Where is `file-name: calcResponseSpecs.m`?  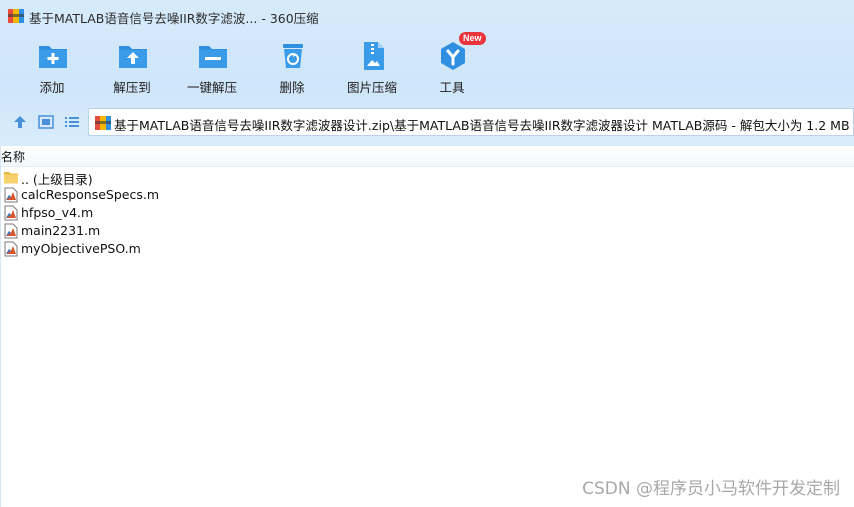
file-name: calcResponseSpecs.m is located at coordinates (90, 194).